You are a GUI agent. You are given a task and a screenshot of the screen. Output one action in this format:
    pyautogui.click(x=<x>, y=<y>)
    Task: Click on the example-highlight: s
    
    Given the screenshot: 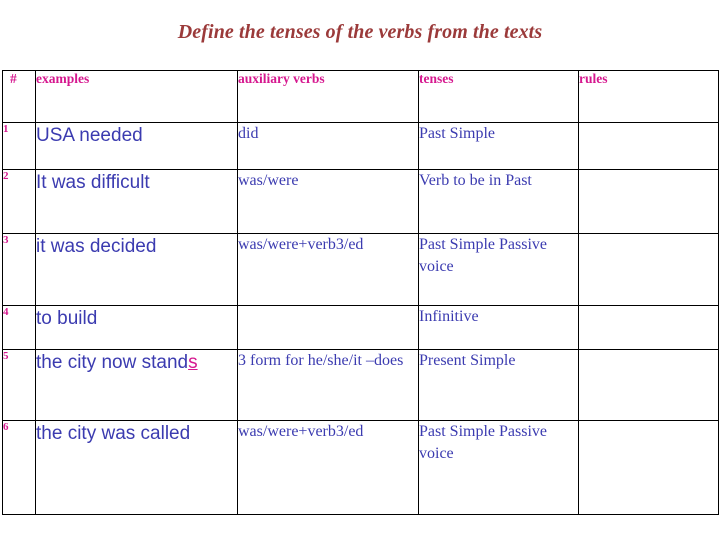 What is the action you would take?
    pyautogui.click(x=193, y=362)
    